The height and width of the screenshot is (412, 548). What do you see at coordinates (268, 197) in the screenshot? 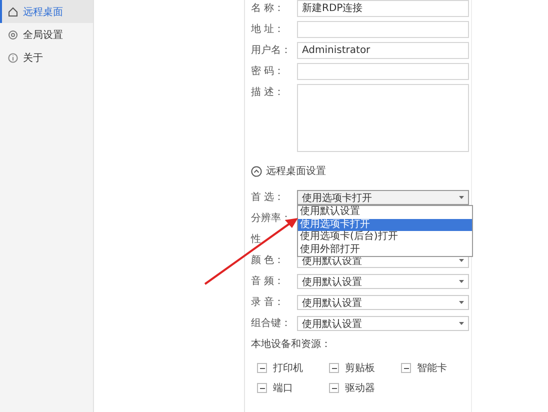
I see `field-label: 首 选：` at bounding box center [268, 197].